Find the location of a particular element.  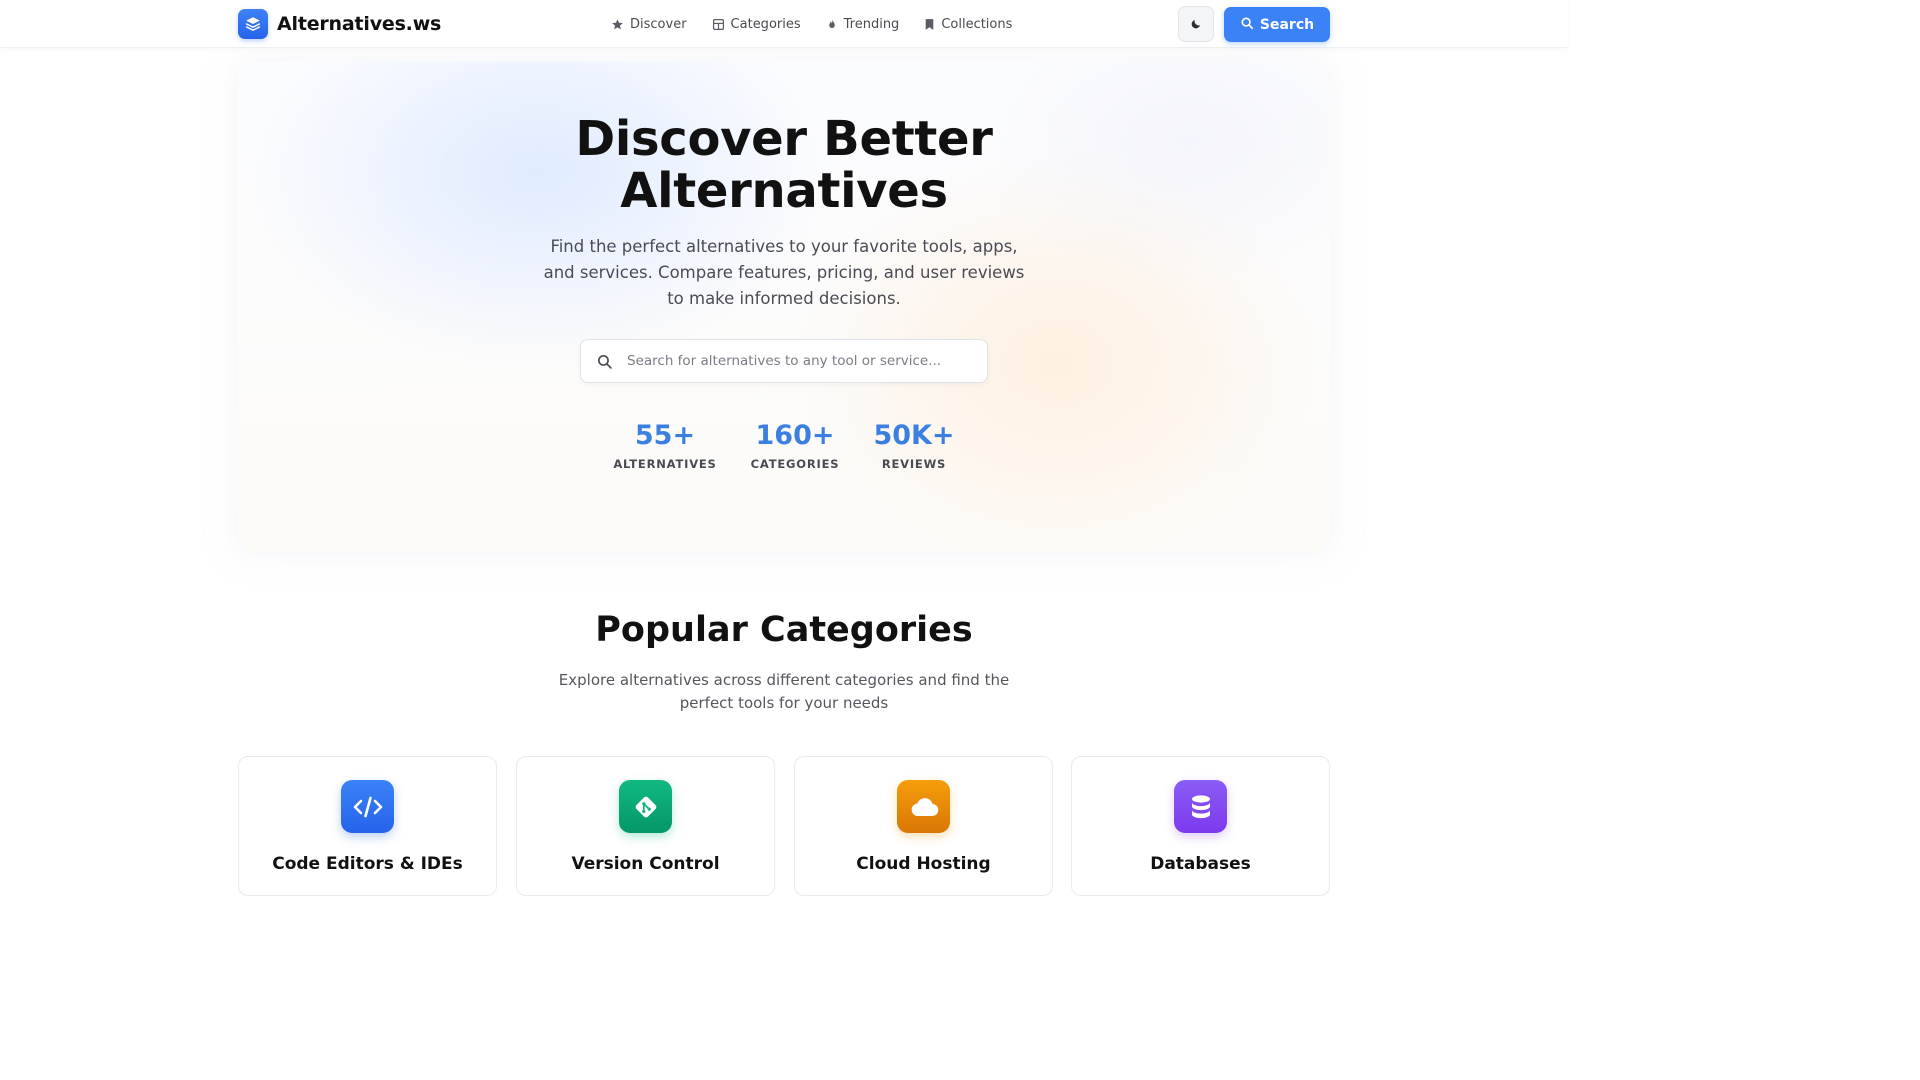

category-name: Cloud Hosting is located at coordinates (923, 864).